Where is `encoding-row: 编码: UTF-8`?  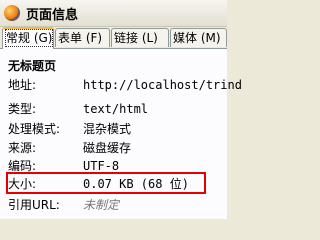 encoding-row: 编码: UTF-8 is located at coordinates (113, 166).